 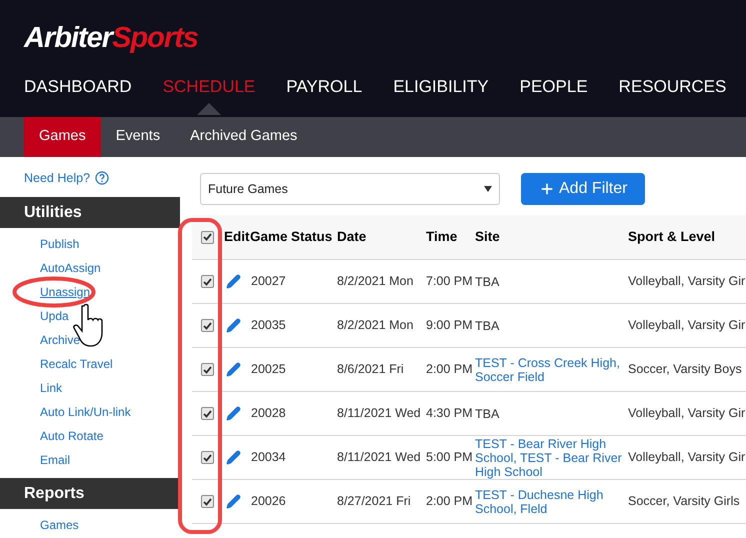 What do you see at coordinates (312, 237) in the screenshot?
I see `column-header: Status` at bounding box center [312, 237].